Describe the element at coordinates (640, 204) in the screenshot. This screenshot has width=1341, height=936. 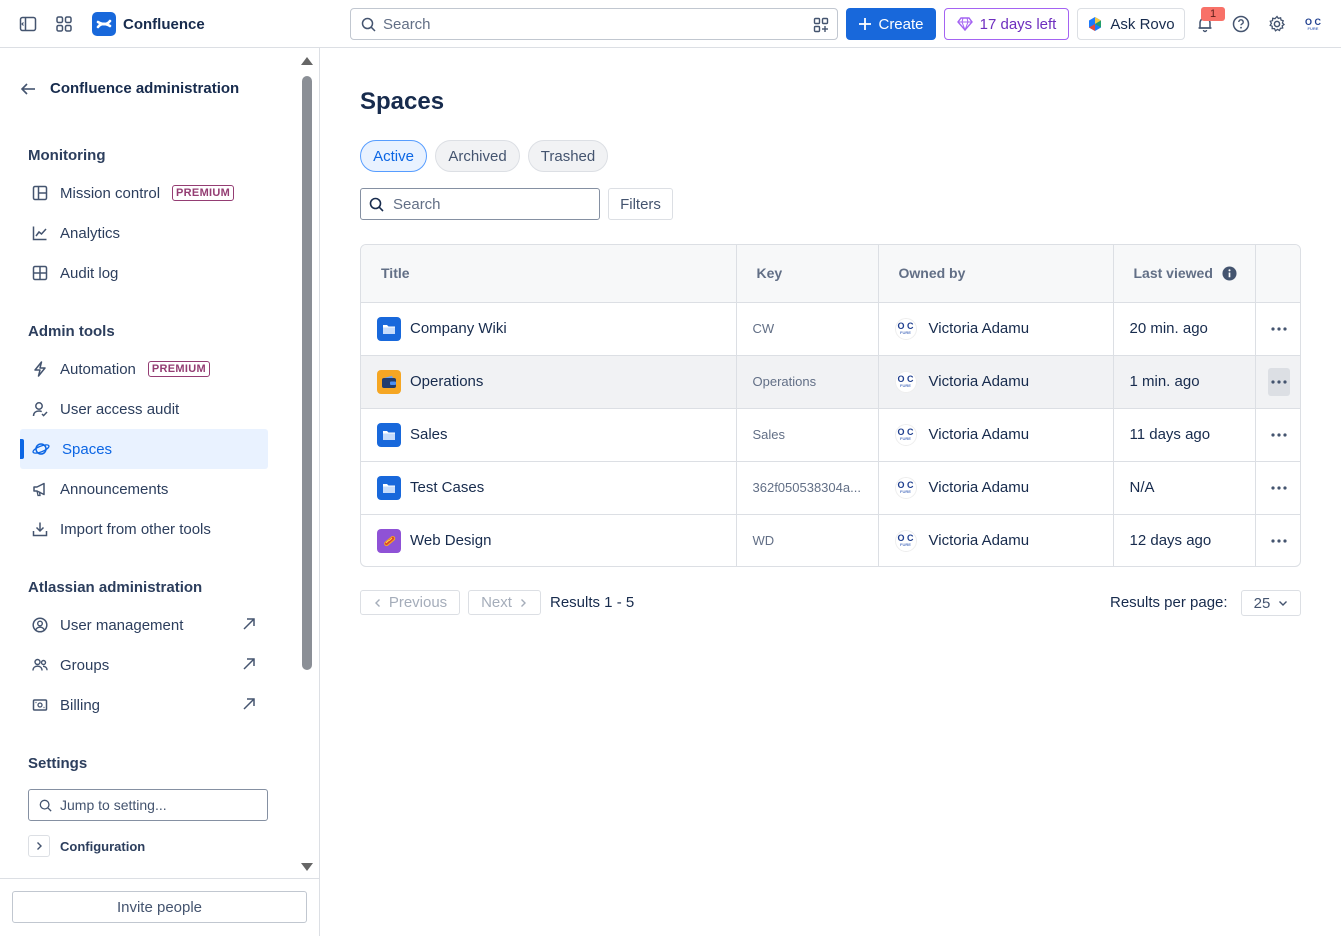
I see `filters-button: Filters` at that location.